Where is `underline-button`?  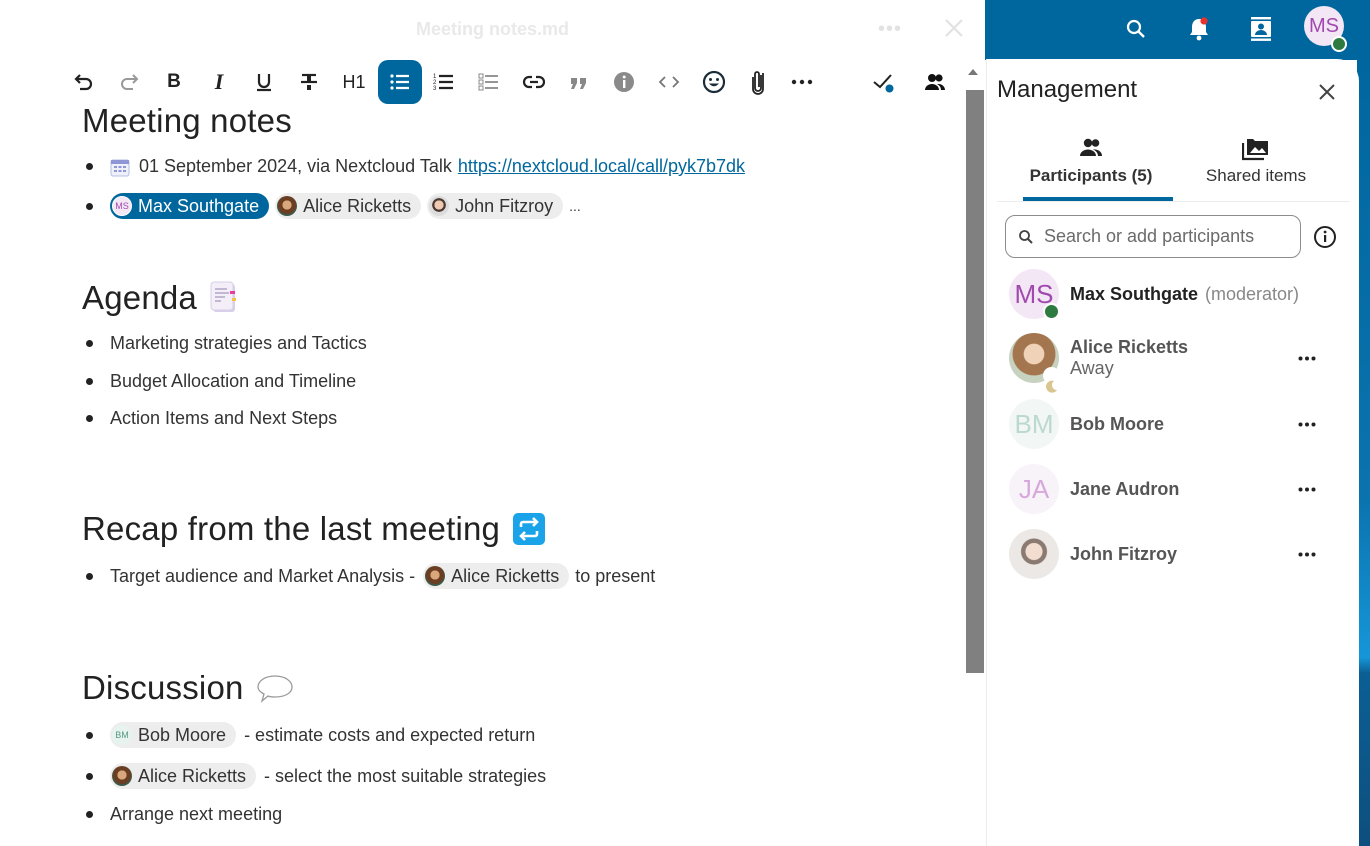 underline-button is located at coordinates (264, 82).